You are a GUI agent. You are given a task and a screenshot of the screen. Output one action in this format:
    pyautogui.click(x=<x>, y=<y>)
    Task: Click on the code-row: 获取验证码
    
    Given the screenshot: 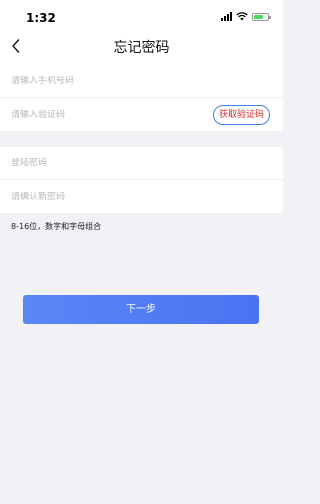 What is the action you would take?
    pyautogui.click(x=141, y=114)
    